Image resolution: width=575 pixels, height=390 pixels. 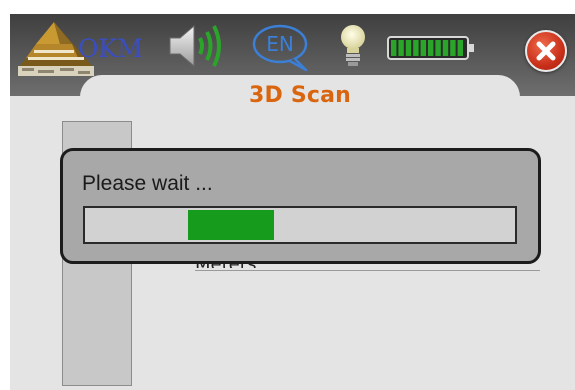 I want to click on page-title: 3D Scan, so click(x=300, y=95).